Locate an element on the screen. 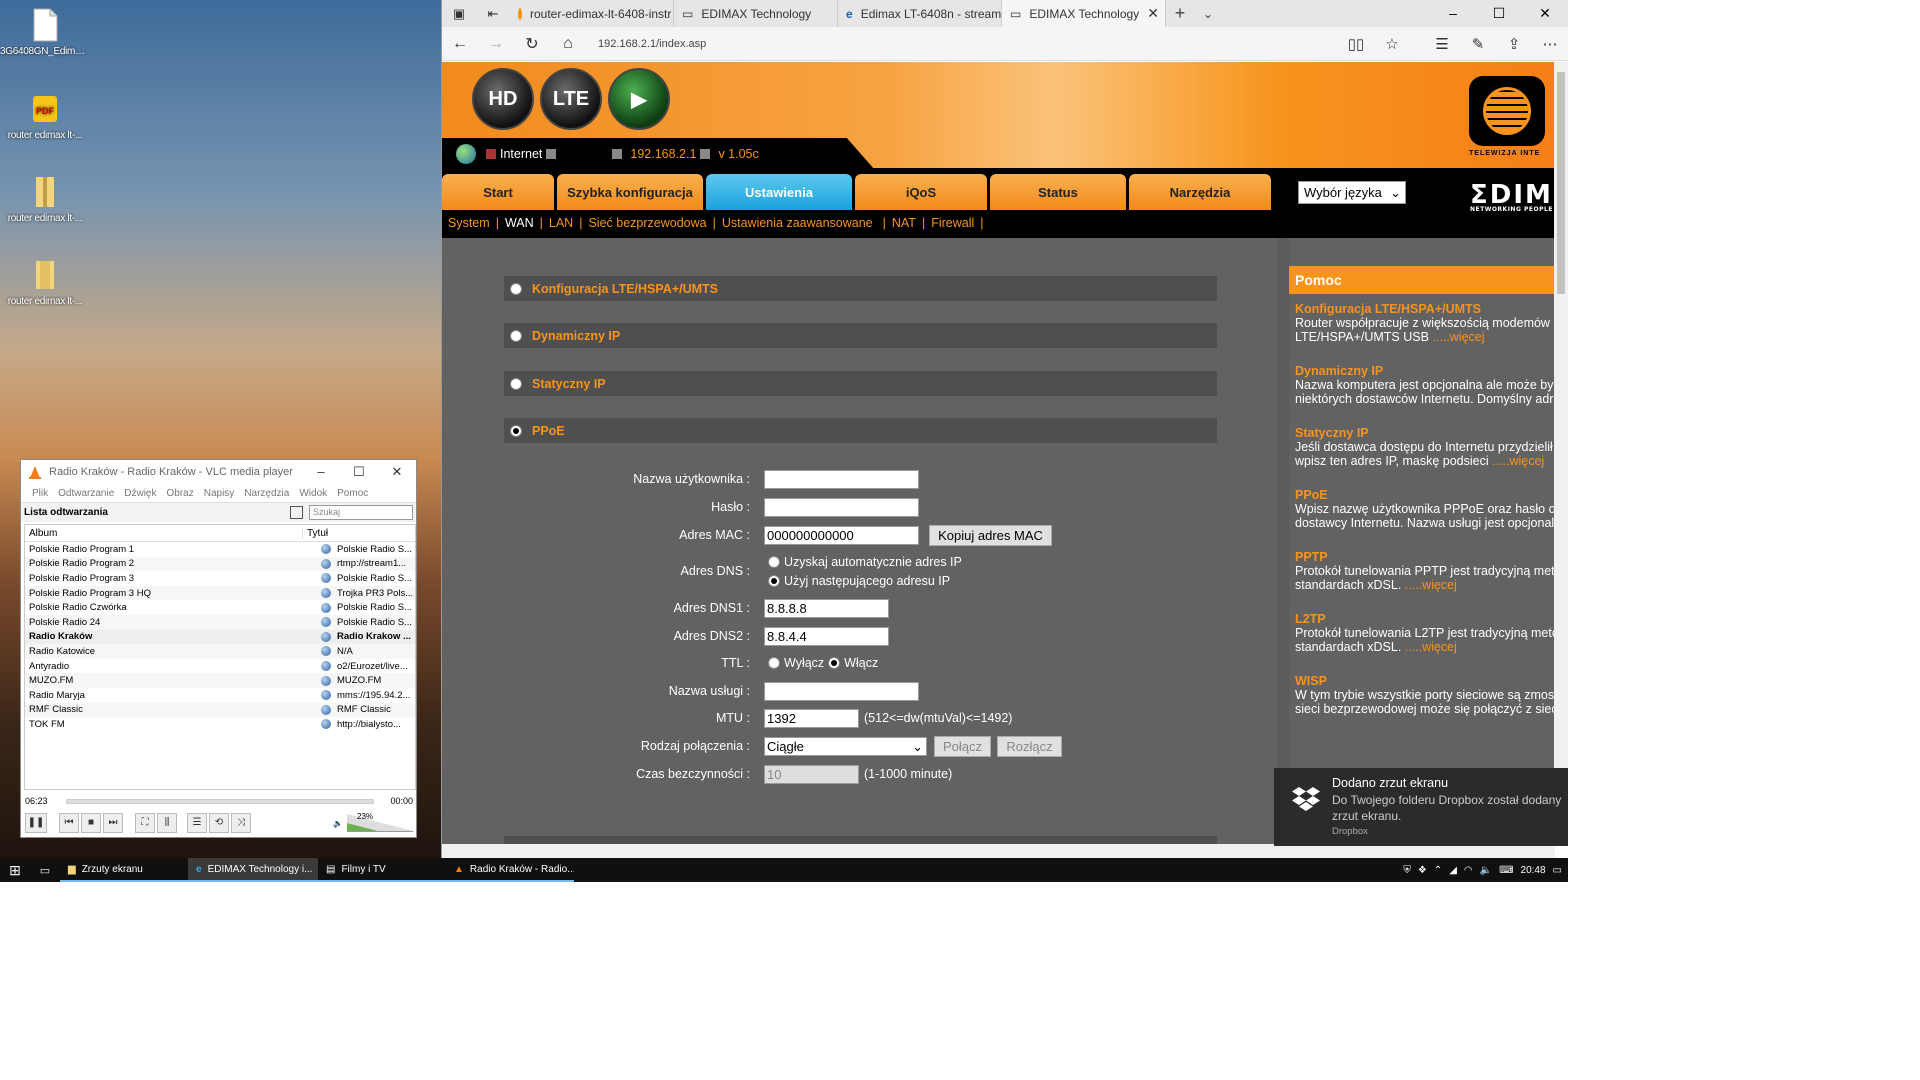  subnav-lan: LAN is located at coordinates (561, 223).